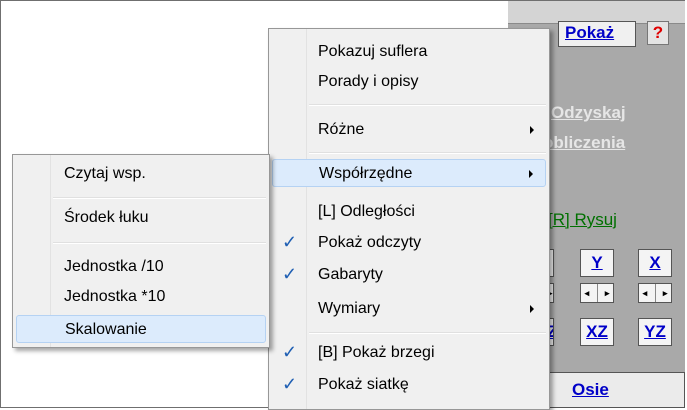  Describe the element at coordinates (655, 332) in the screenshot. I see `axis-button-yz: YZ` at that location.